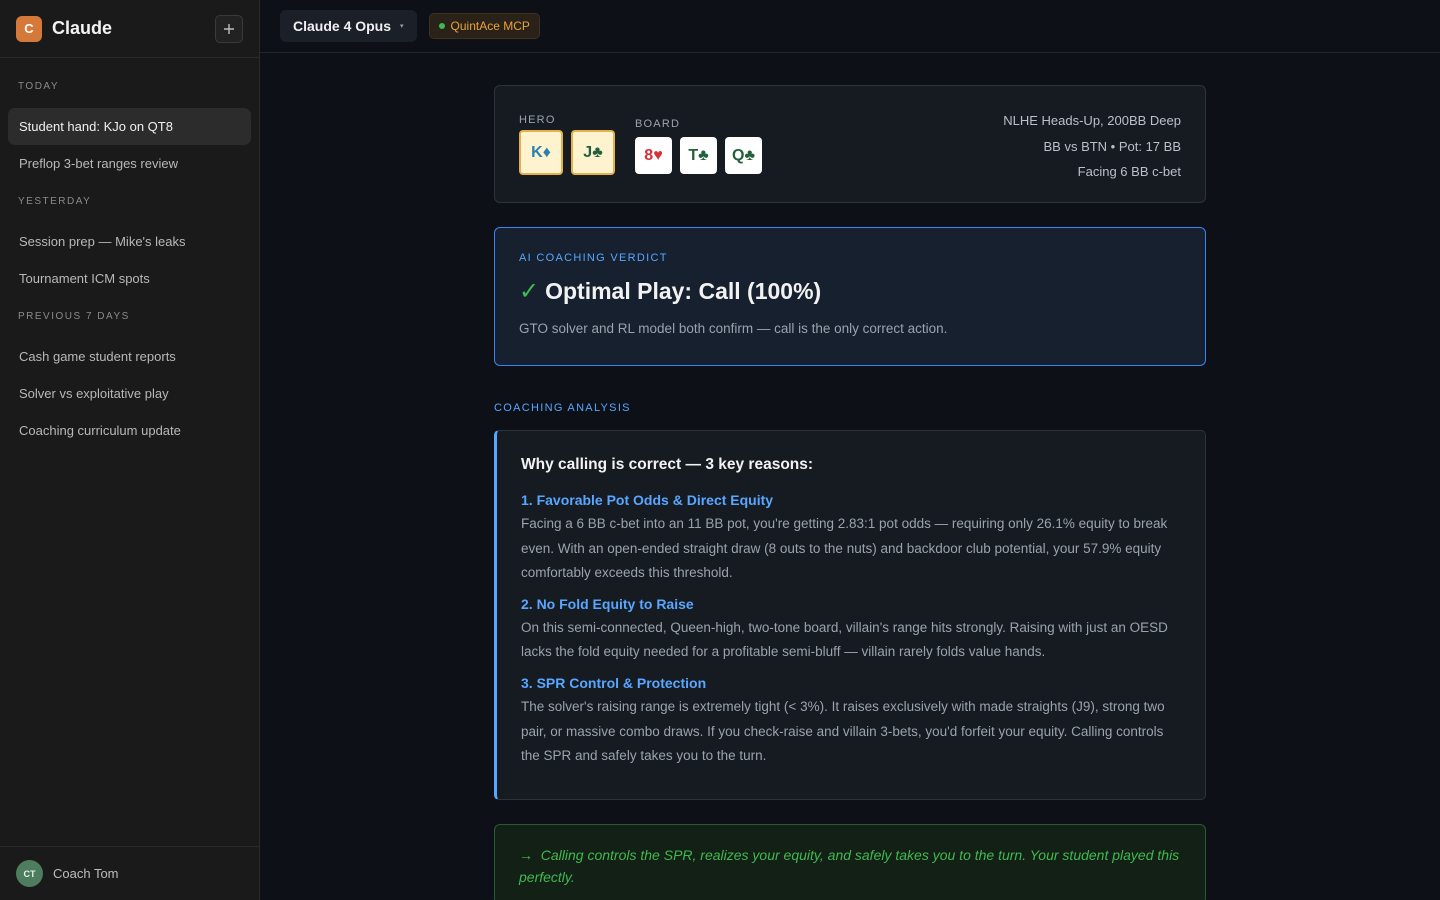  Describe the element at coordinates (74, 316) in the screenshot. I see `sidebar-section-label: PREVIOUS 7 DAYS` at that location.